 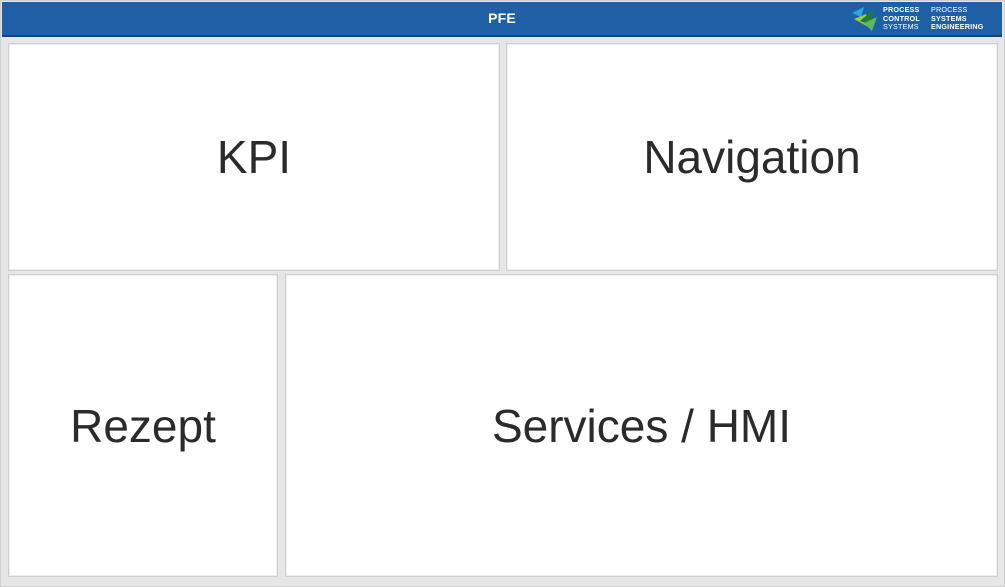 I want to click on kpi-panel-label: KPI, so click(x=254, y=157).